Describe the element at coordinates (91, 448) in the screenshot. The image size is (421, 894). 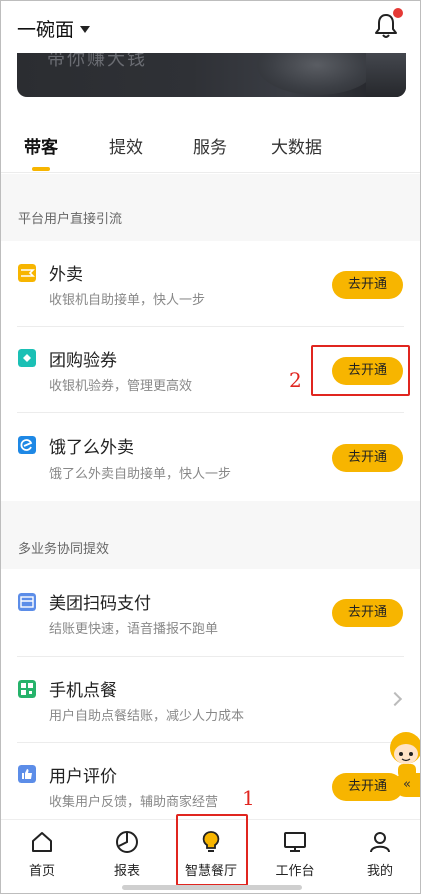
I see `row-title: 饿了么外卖` at that location.